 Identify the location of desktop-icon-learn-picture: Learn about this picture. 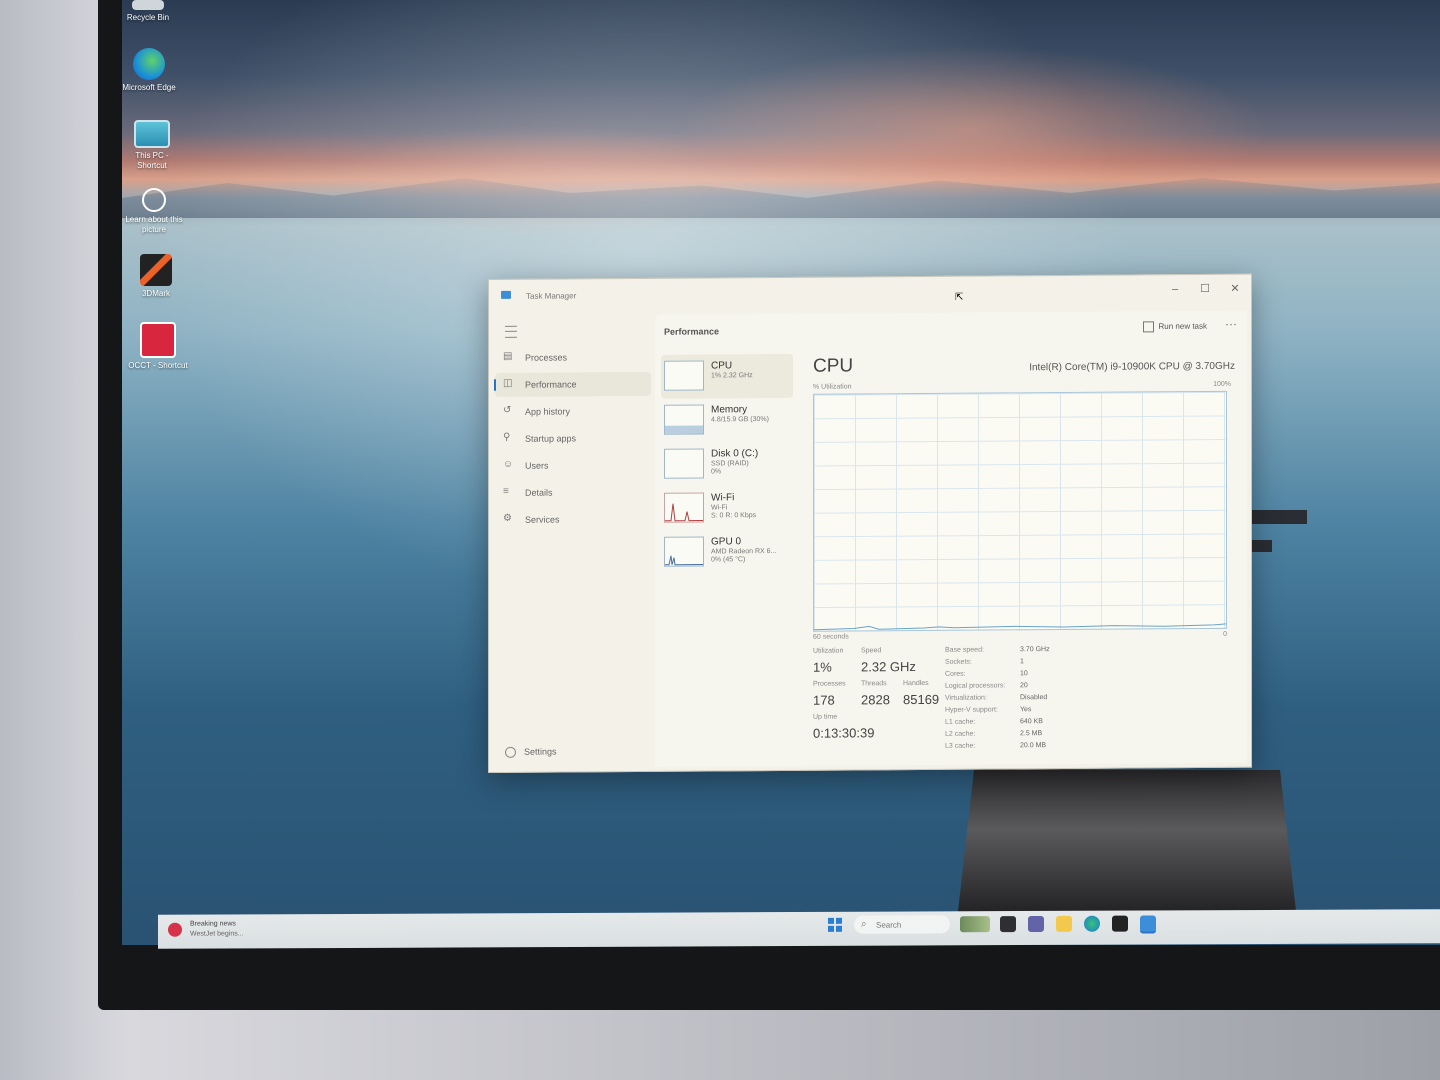
(154, 211).